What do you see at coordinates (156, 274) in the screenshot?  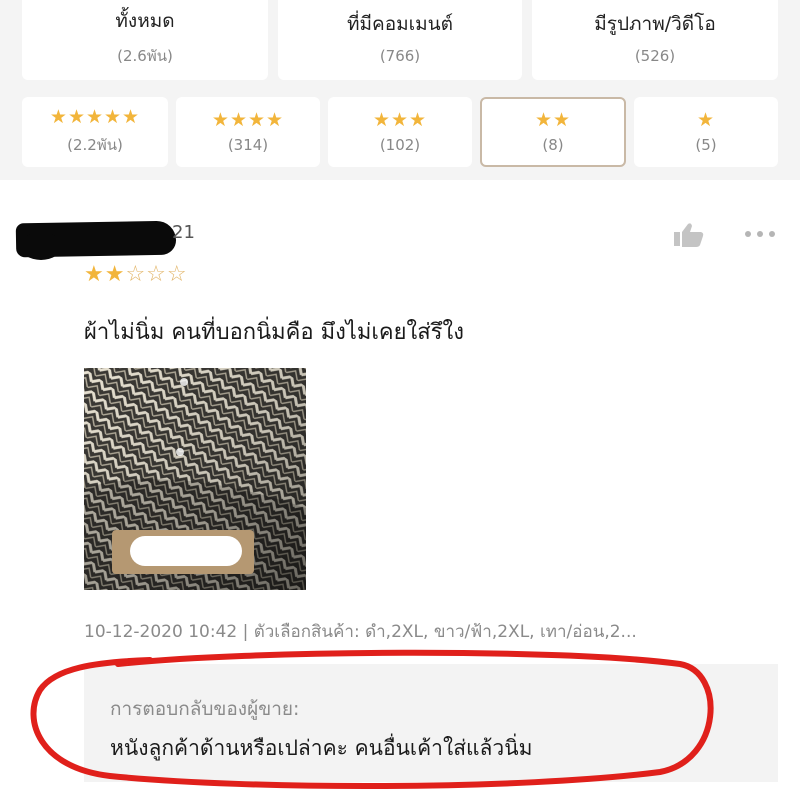 I see `star-empty-icon: ☆☆☆` at bounding box center [156, 274].